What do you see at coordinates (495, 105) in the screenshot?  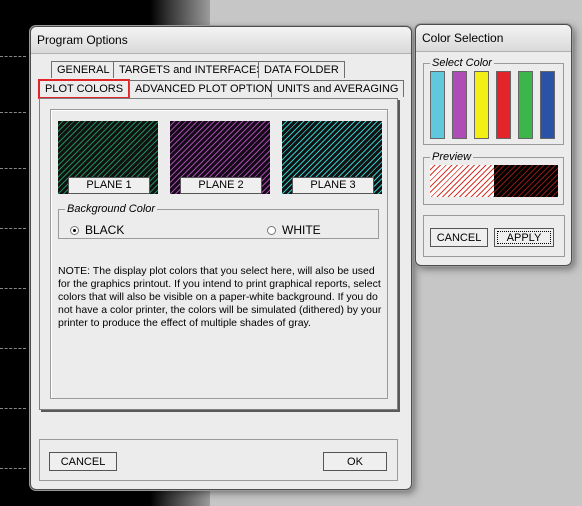 I see `color-palette` at bounding box center [495, 105].